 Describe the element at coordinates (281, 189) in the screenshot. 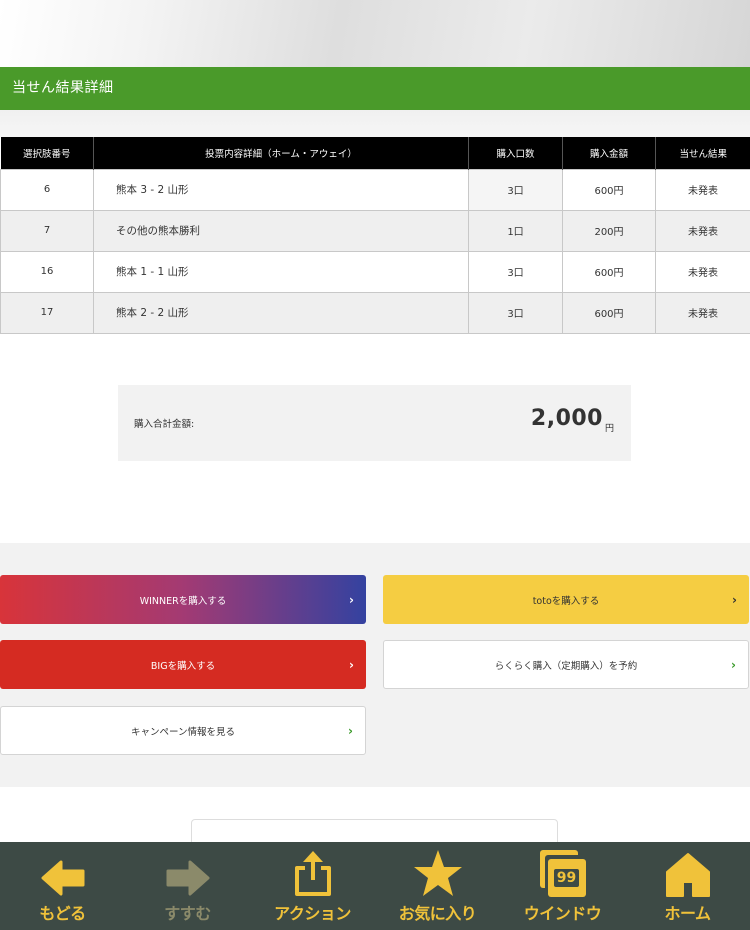

I see `cell-vote-detail: 熊本 3 - 2 山形` at that location.